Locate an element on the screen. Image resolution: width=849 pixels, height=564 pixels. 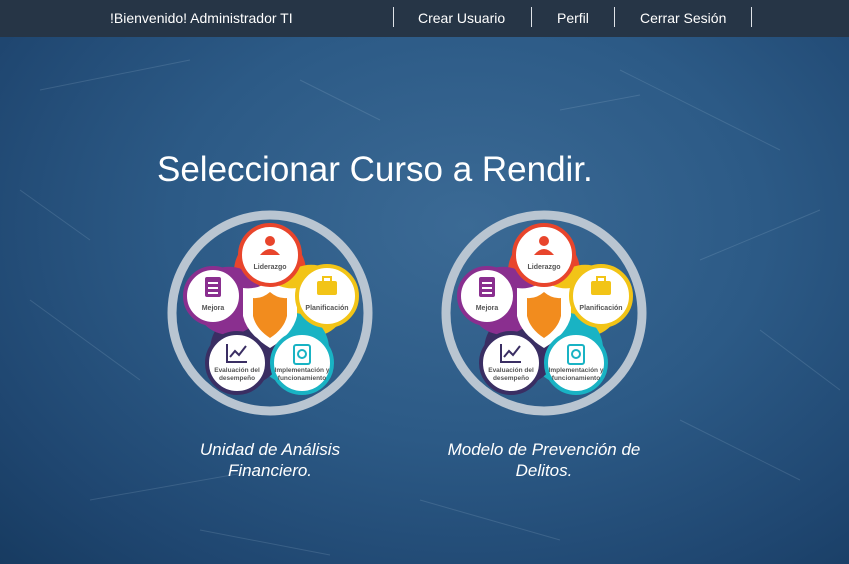
nav-crear-usuario-link: Crear Usuario is located at coordinates (461, 18).